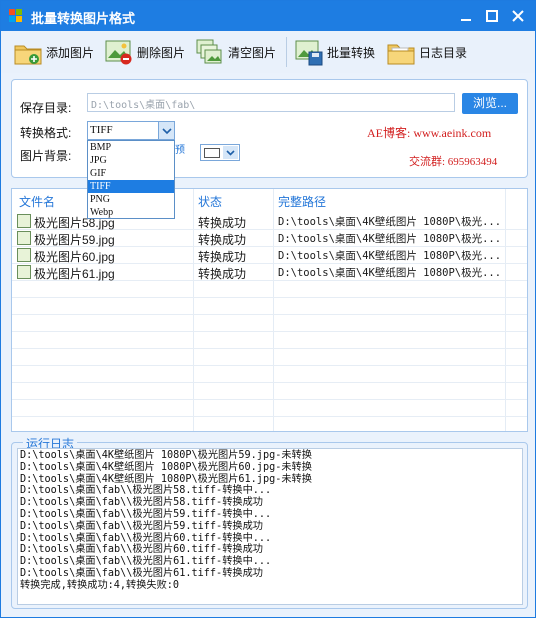 The image size is (536, 618). Describe the element at coordinates (286, 52) in the screenshot. I see `toolbar-separator` at that location.